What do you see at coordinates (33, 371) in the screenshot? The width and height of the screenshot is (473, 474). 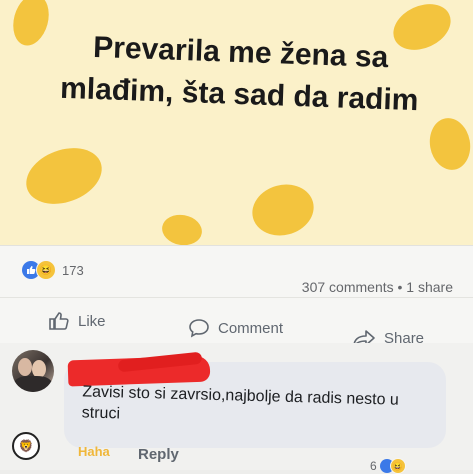 I see `commenter-avatar` at bounding box center [33, 371].